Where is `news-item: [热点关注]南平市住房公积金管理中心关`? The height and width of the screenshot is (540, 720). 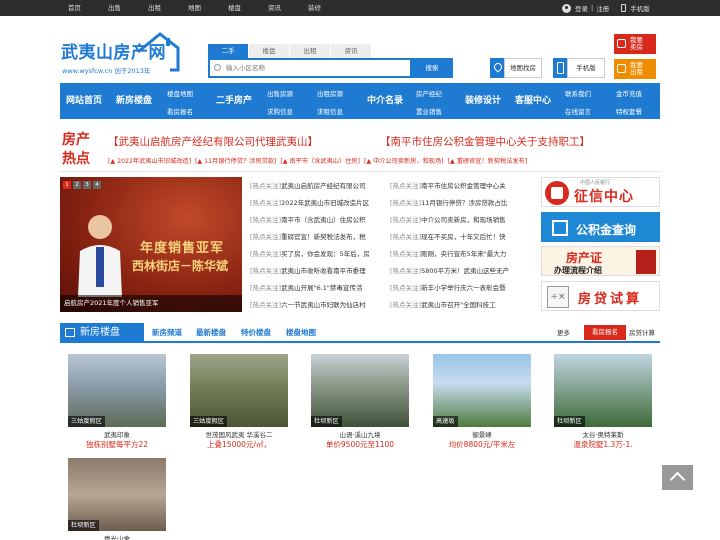
news-item: [热点关注]南平市住房公积金管理中心关 is located at coordinates (453, 185).